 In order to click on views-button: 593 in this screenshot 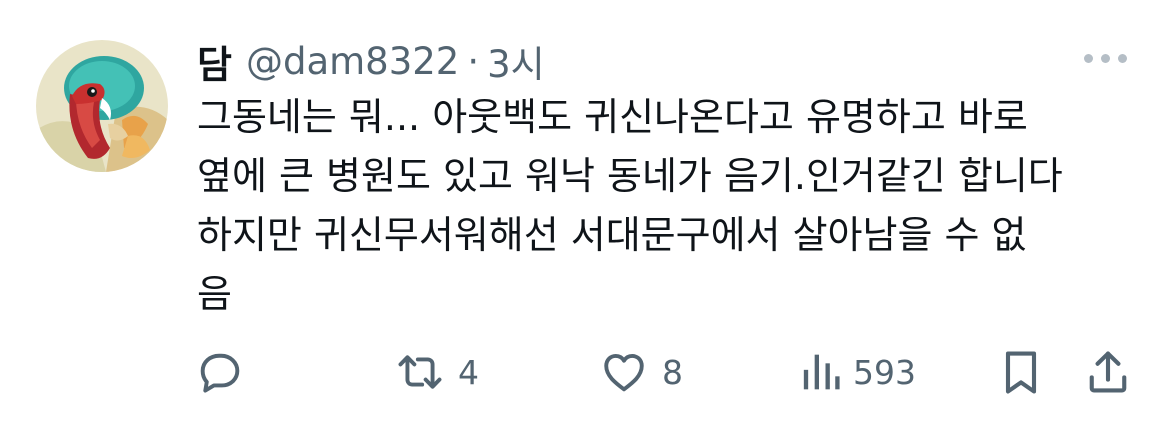, I will do `click(856, 372)`.